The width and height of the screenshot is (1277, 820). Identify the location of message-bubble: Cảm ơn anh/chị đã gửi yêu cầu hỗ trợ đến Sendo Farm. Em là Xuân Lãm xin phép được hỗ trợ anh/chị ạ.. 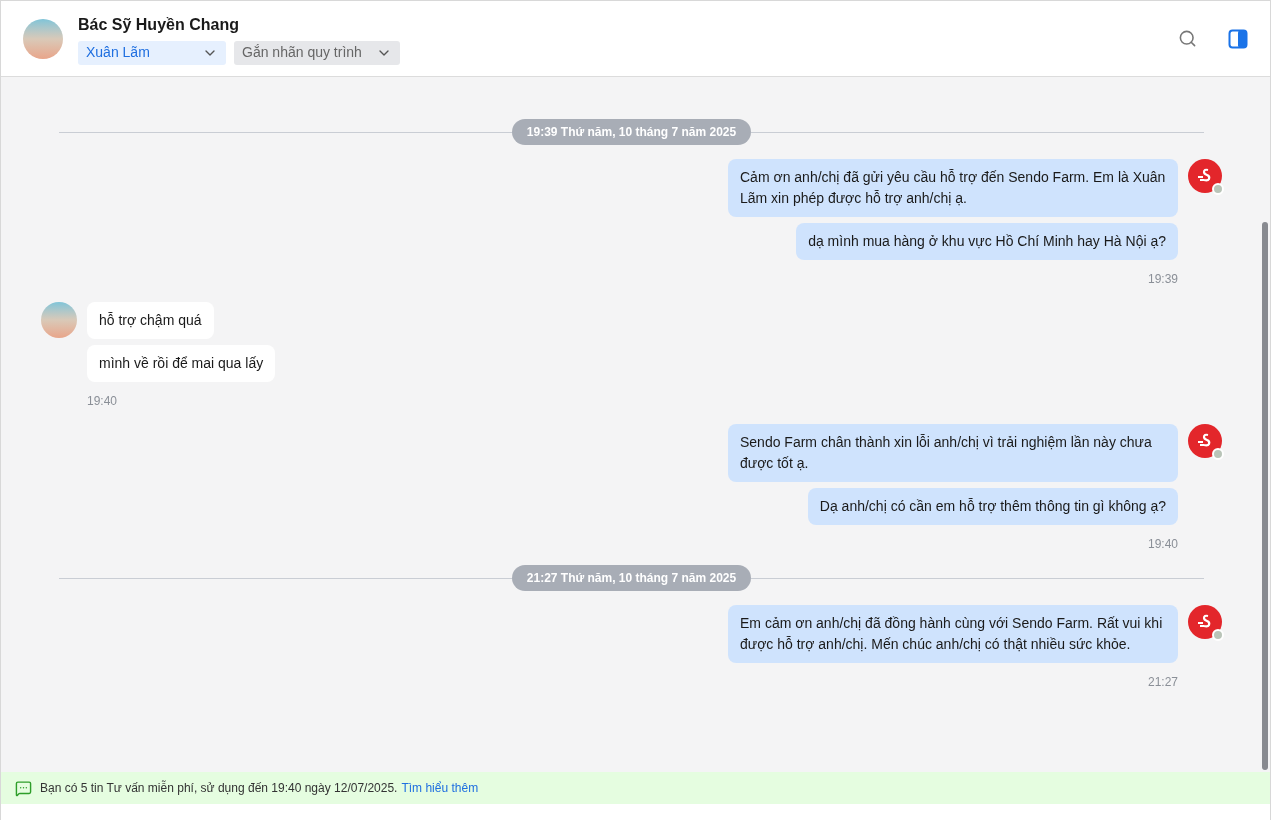
(953, 188).